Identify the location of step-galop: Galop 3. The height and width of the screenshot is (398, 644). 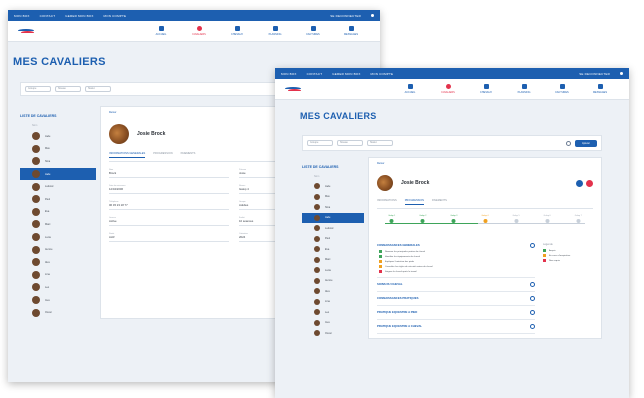
(453, 219).